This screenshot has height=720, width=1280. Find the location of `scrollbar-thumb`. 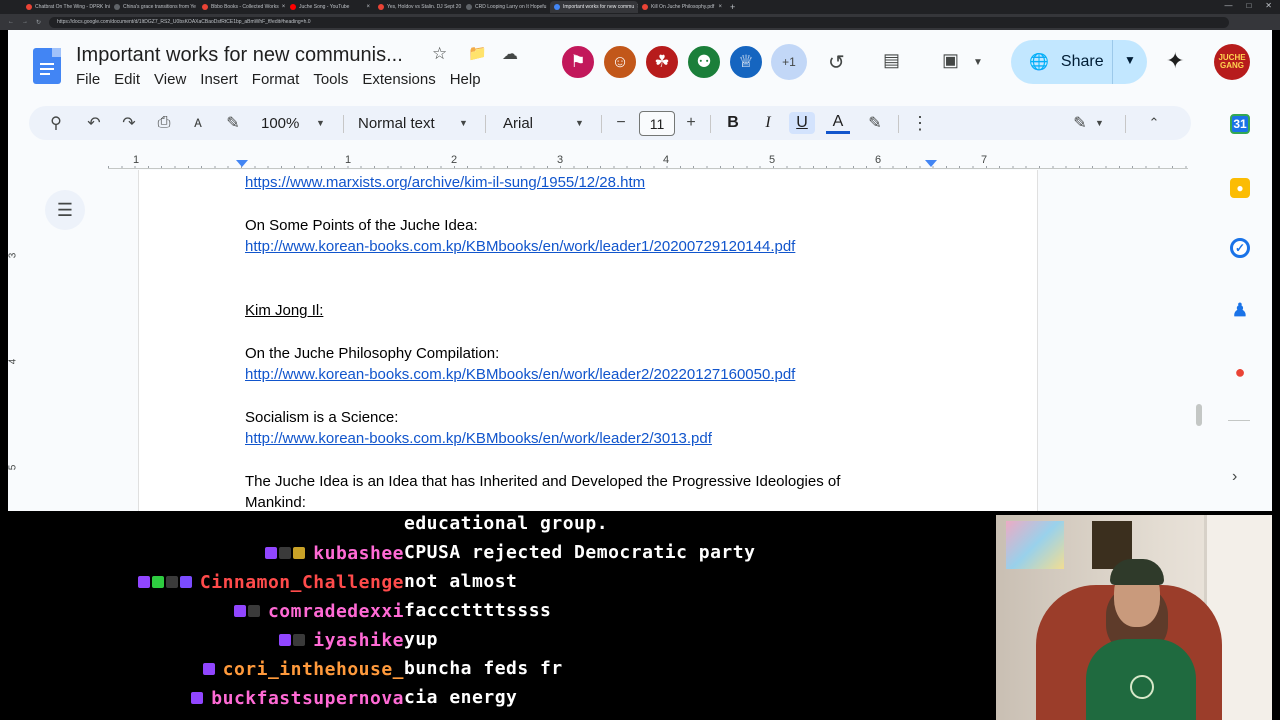

scrollbar-thumb is located at coordinates (1199, 415).